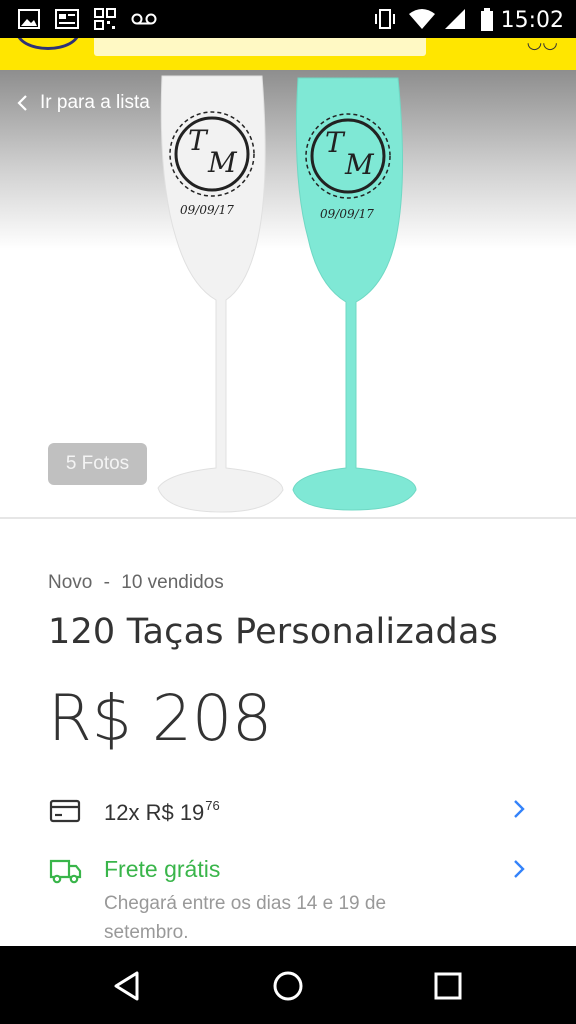 The width and height of the screenshot is (576, 1024). I want to click on news-icon, so click(67, 19).